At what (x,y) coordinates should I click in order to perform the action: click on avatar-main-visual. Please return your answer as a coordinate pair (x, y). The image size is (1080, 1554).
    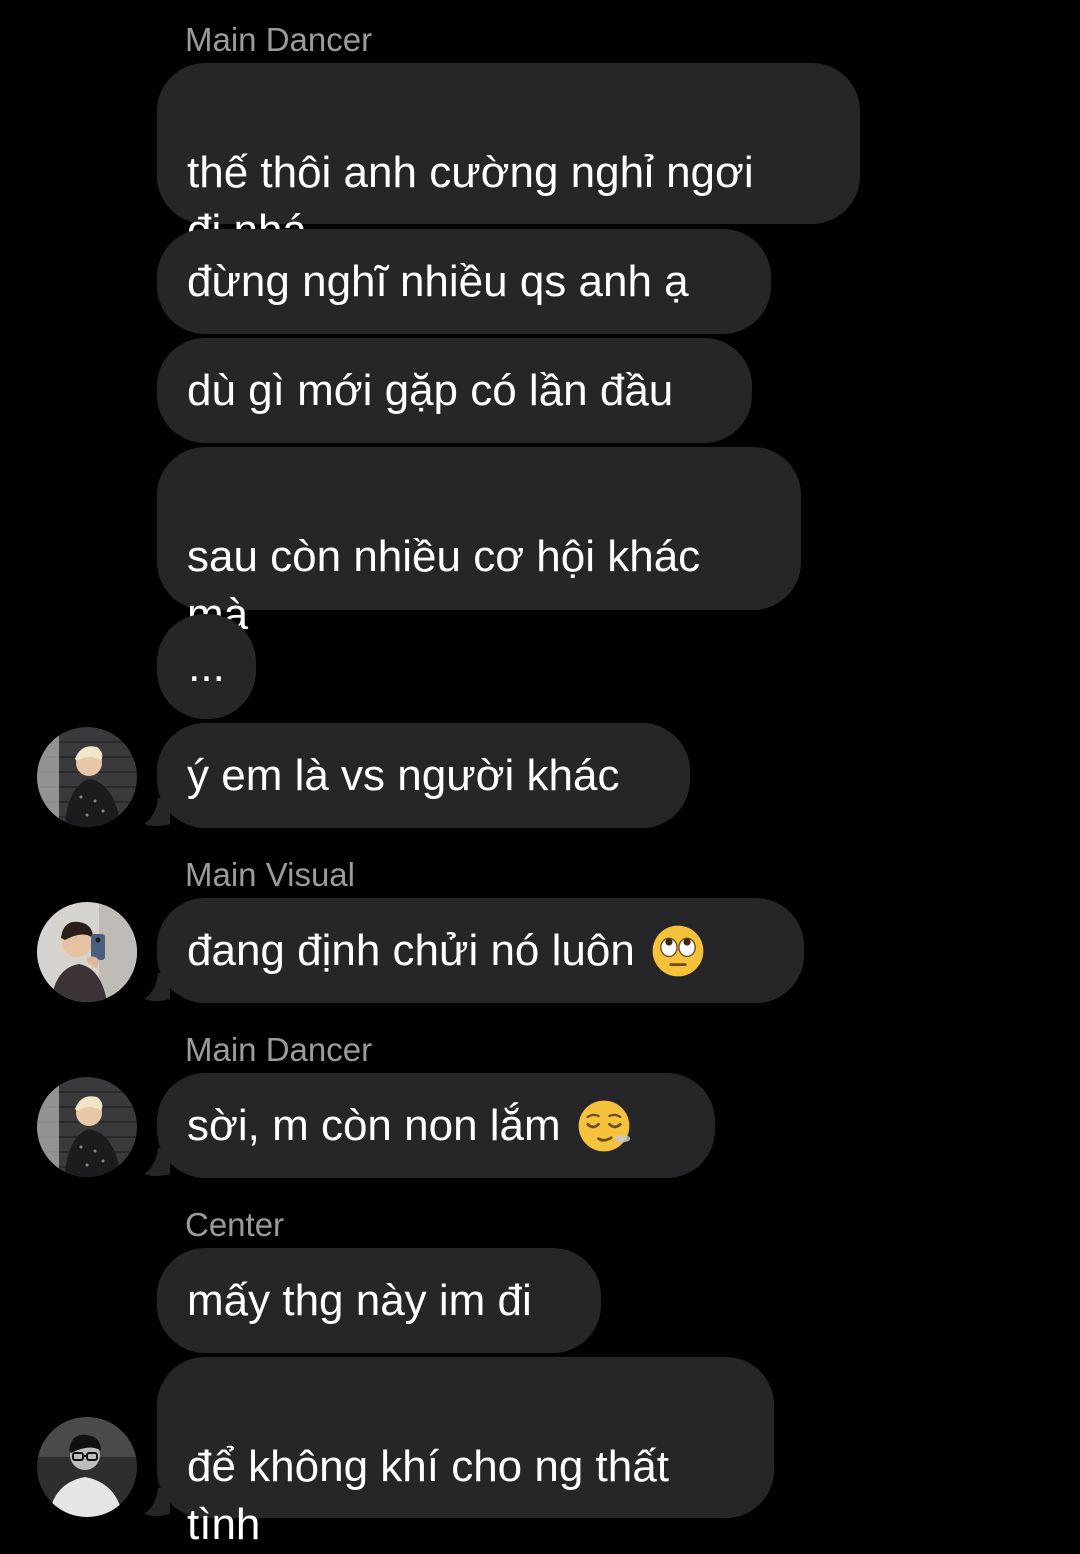
    Looking at the image, I should click on (87, 952).